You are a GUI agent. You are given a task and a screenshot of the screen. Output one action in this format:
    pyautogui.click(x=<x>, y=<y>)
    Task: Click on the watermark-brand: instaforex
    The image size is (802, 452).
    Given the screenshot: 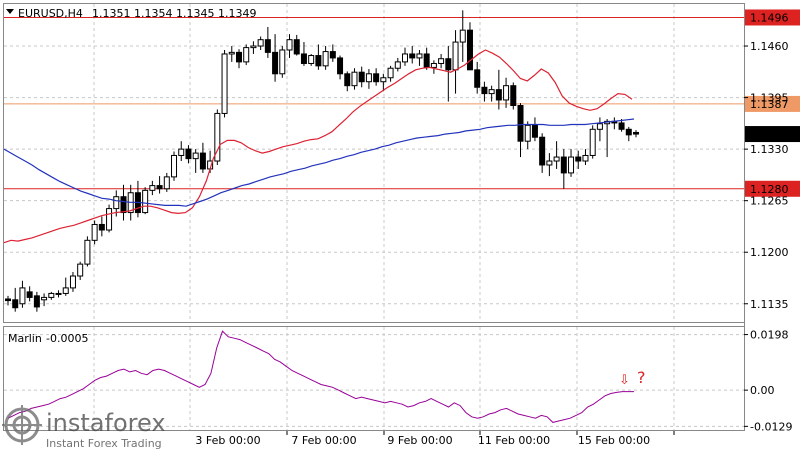 What is the action you would take?
    pyautogui.click(x=106, y=423)
    